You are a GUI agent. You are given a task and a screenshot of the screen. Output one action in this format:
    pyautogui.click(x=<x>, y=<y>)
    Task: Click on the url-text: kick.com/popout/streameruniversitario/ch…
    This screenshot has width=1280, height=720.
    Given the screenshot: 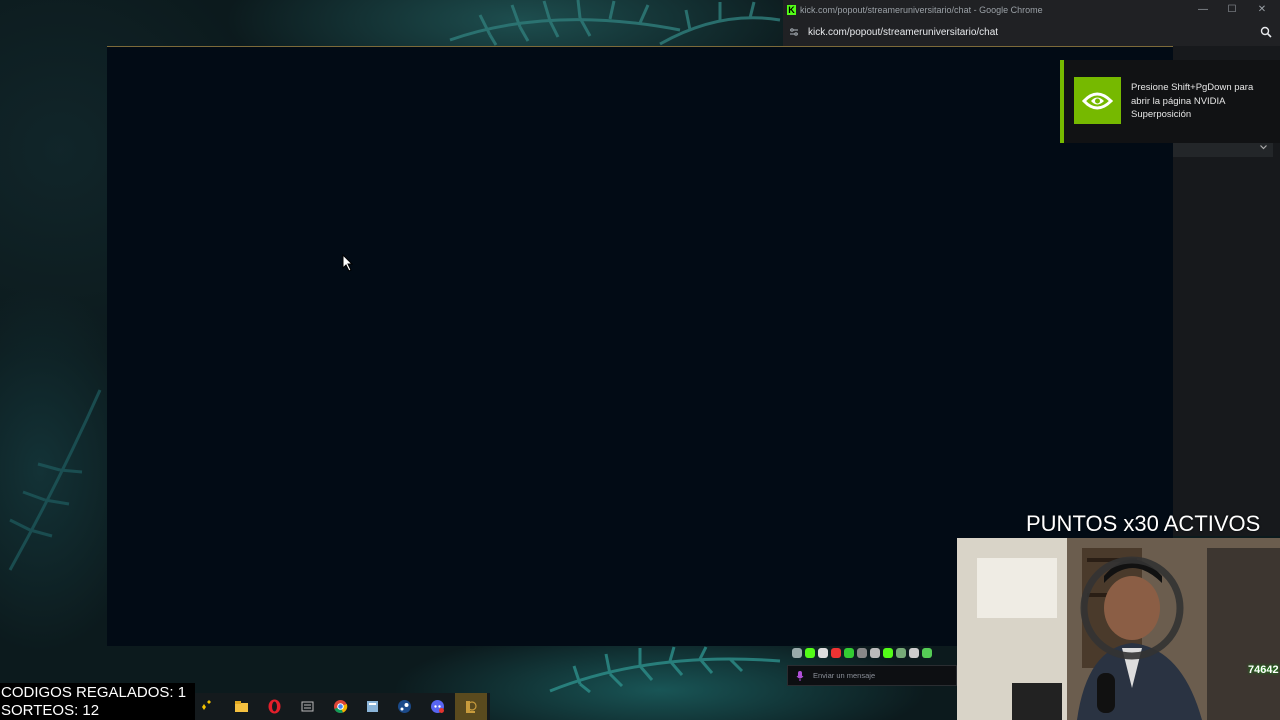 What is the action you would take?
    pyautogui.click(x=903, y=32)
    